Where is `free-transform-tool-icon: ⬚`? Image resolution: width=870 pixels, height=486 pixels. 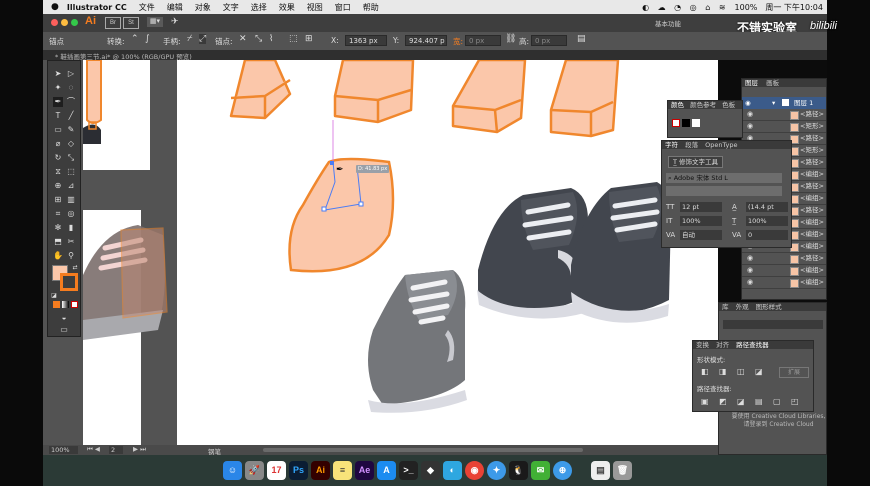 free-transform-tool-icon: ⬚ is located at coordinates (71, 172).